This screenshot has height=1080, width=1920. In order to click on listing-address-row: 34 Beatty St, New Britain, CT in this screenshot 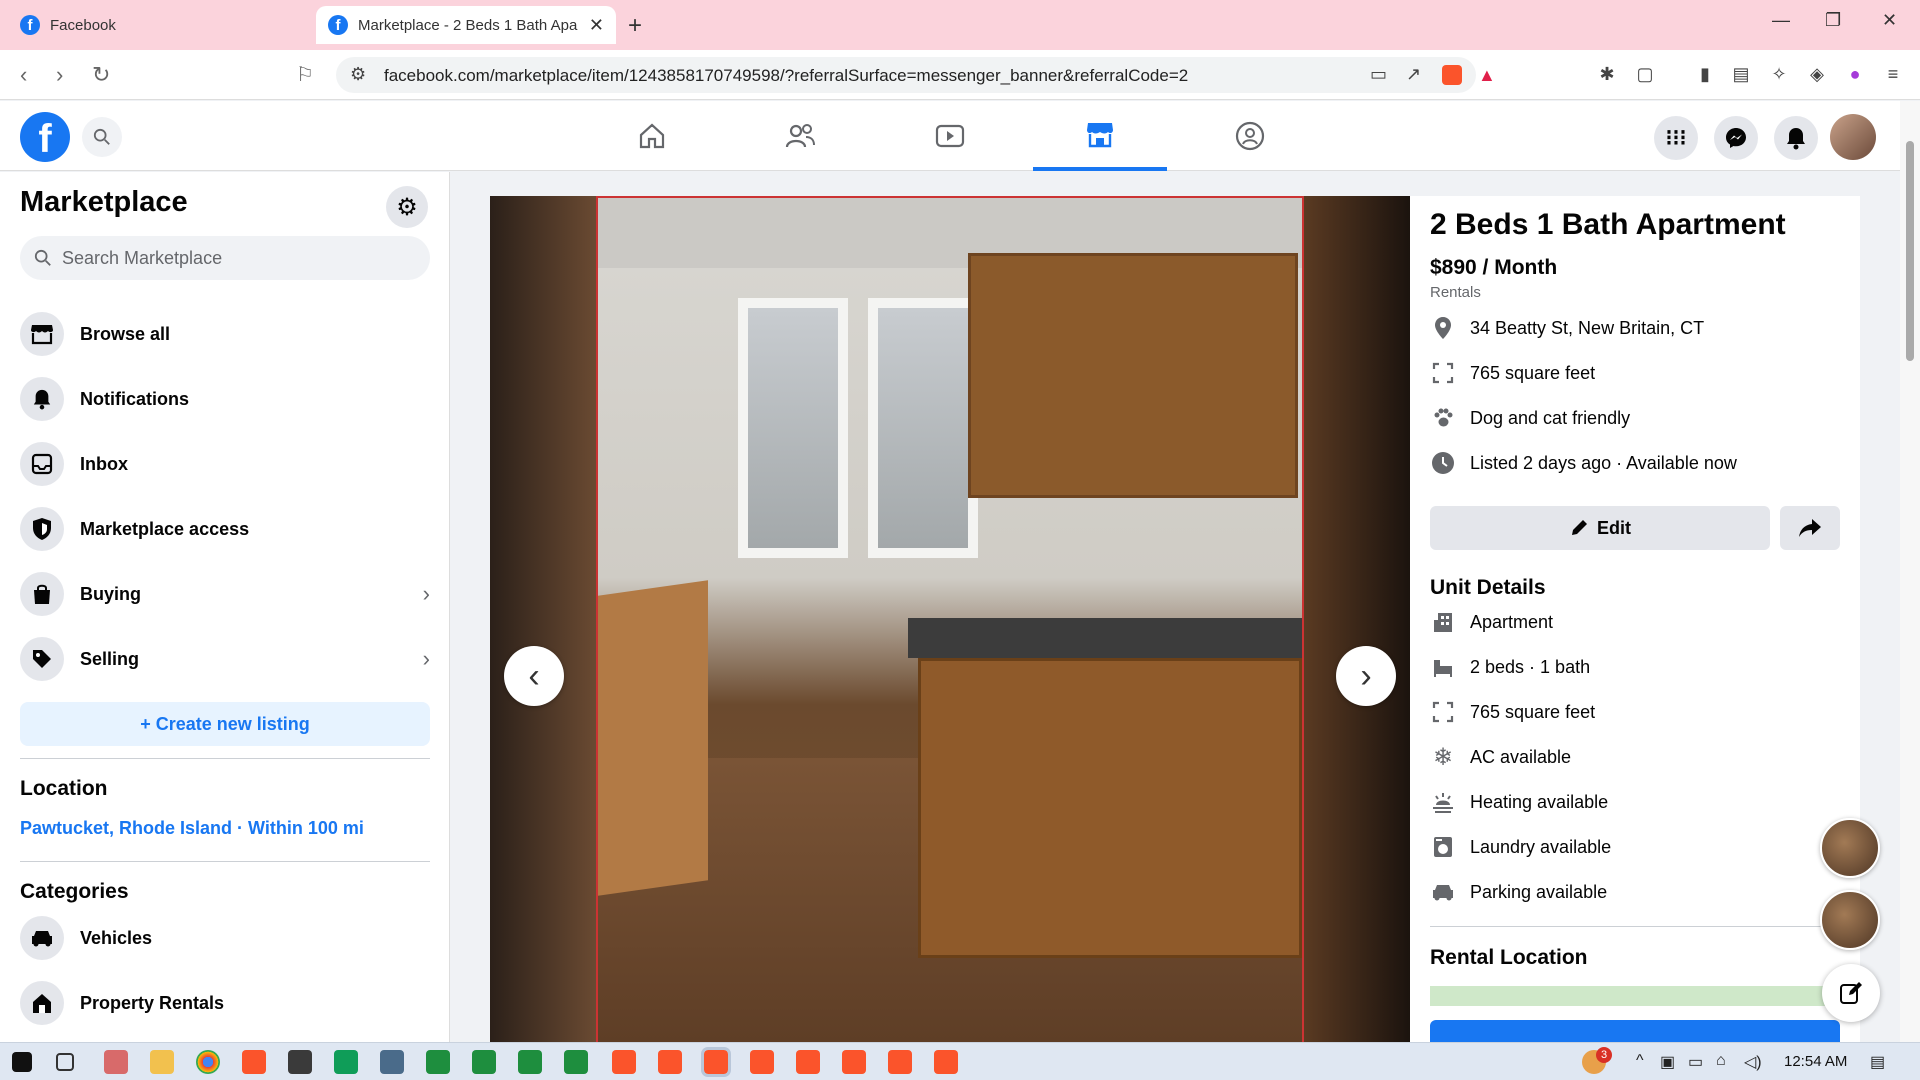, I will do `click(1567, 328)`.